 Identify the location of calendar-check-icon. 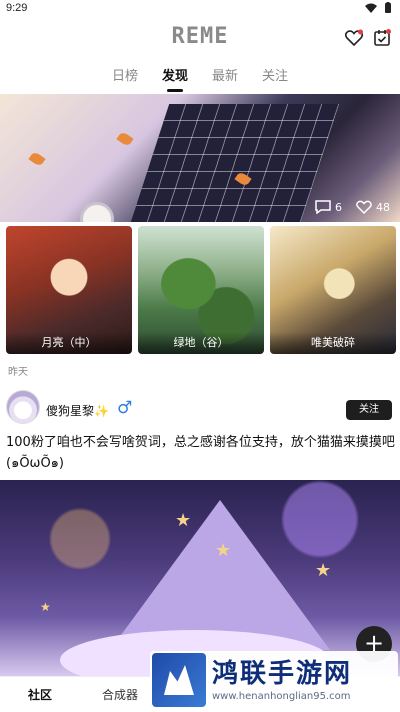
(382, 38).